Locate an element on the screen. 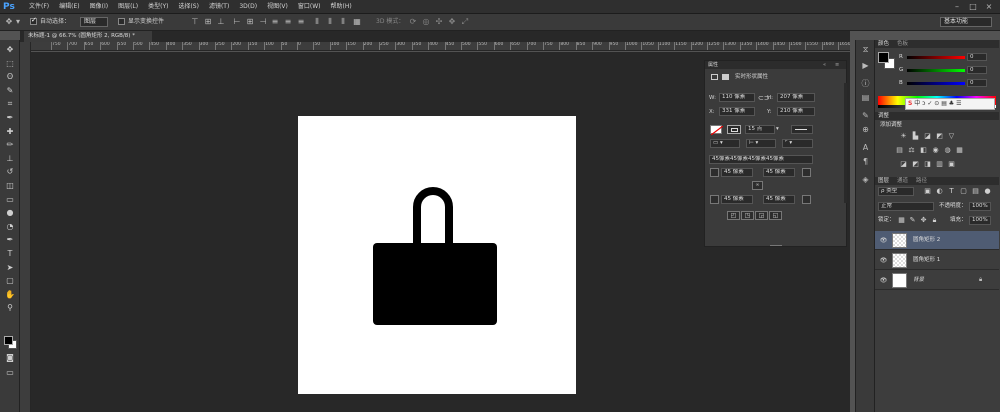 The height and width of the screenshot is (412, 1000). height-field: 207 像素 is located at coordinates (796, 97).